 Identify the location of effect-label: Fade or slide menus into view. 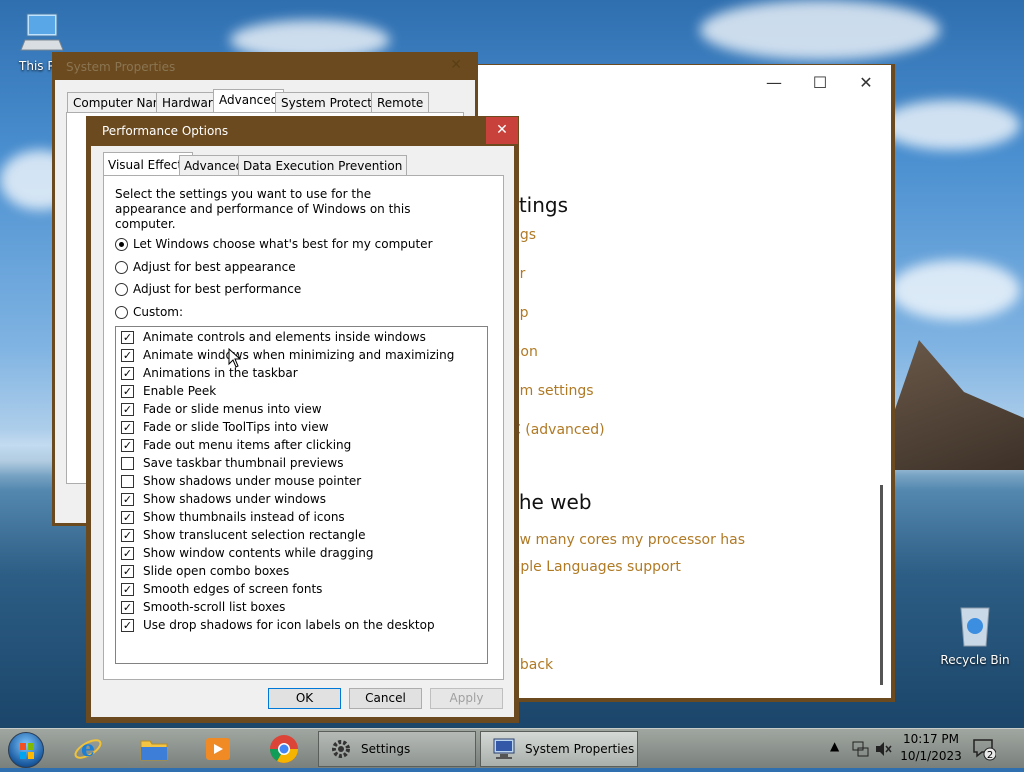
(232, 409).